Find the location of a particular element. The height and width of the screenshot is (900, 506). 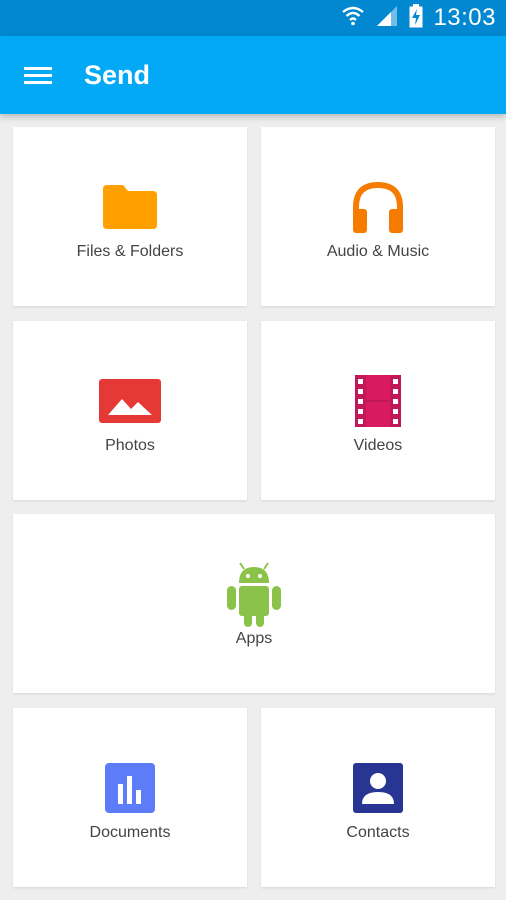

signal-icon is located at coordinates (387, 18).